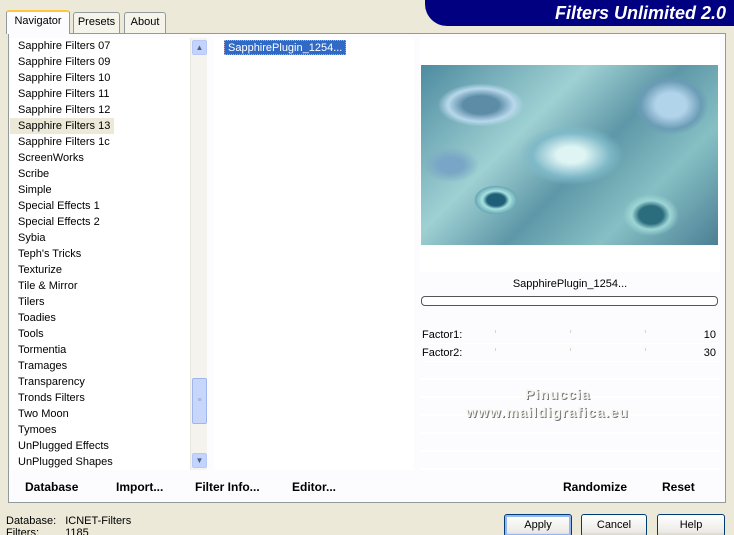 This screenshot has width=734, height=535. I want to click on category-item: ScreenWorks, so click(100, 158).